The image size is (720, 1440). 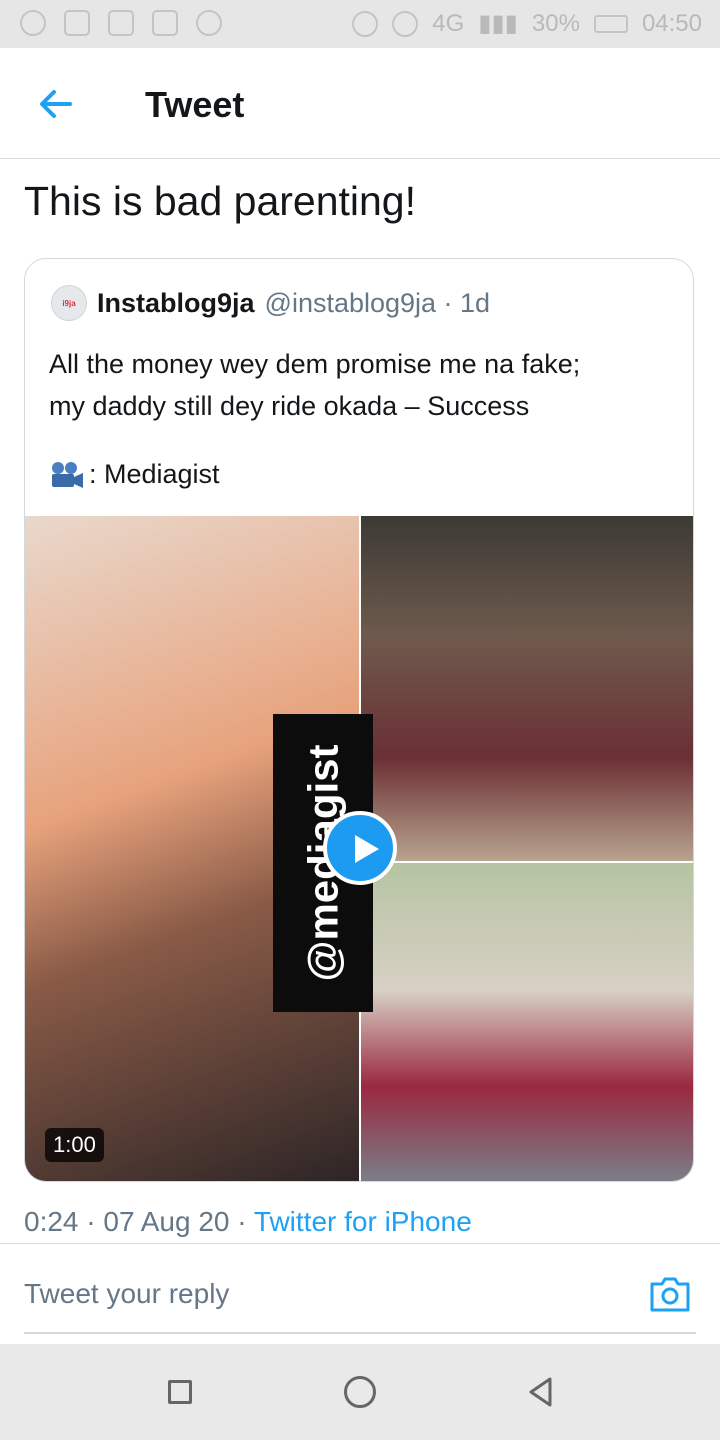 What do you see at coordinates (67, 474) in the screenshot?
I see `movie-camera-icon` at bounding box center [67, 474].